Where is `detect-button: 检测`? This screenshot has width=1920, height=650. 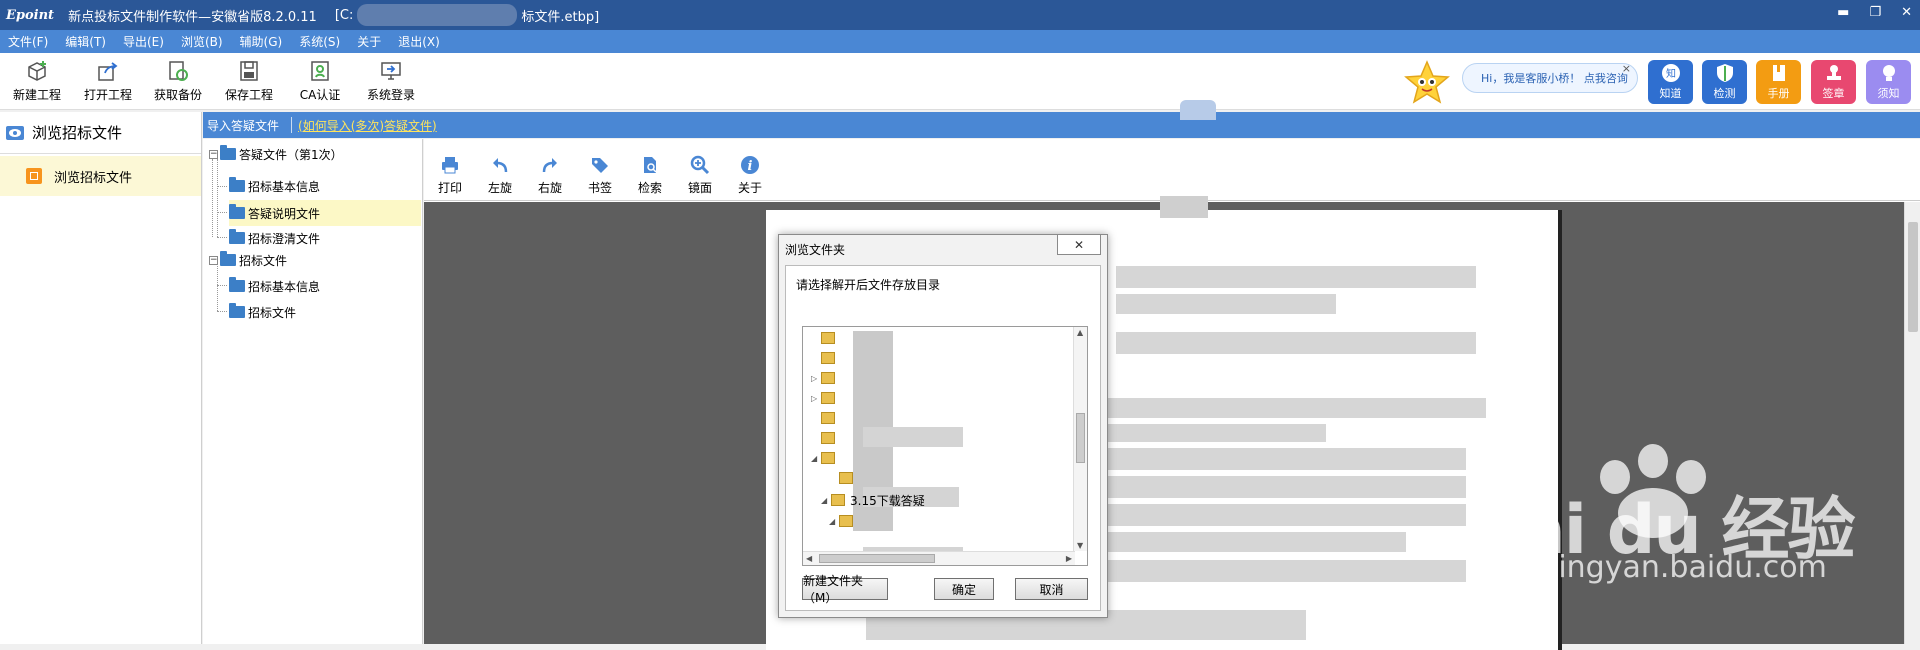
detect-button: 检测 is located at coordinates (1724, 82).